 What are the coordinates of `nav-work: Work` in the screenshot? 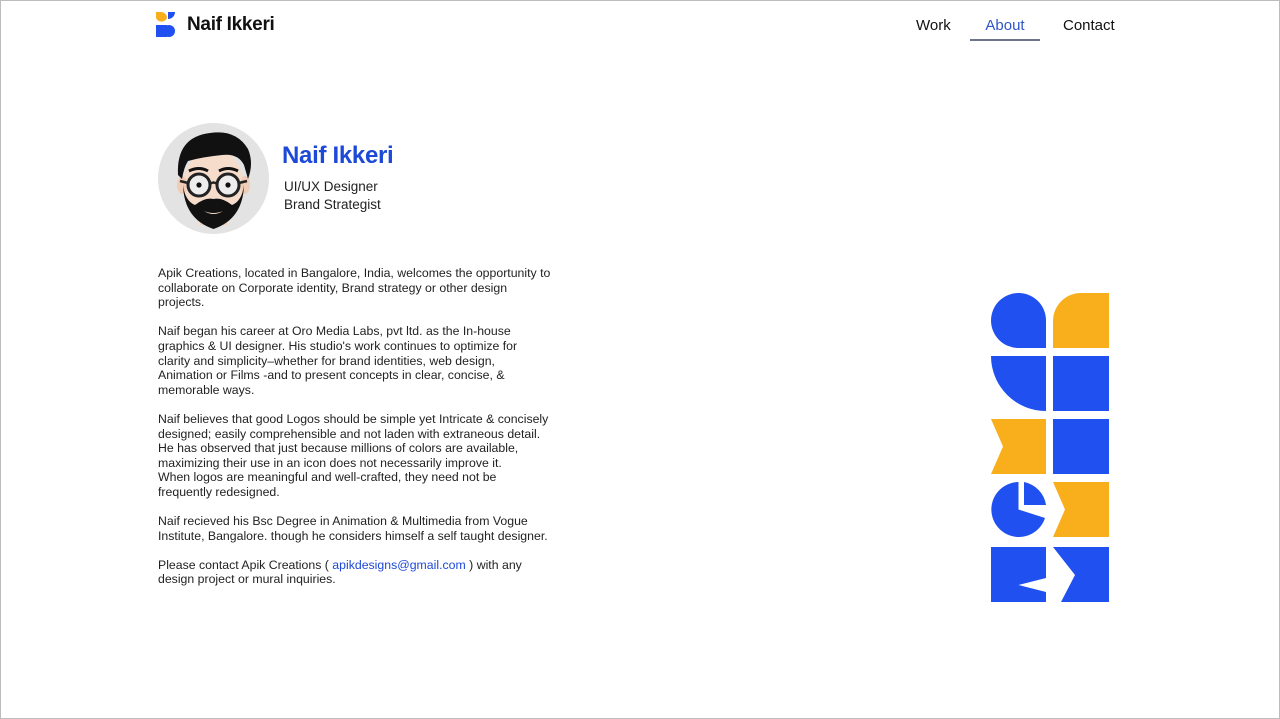 It's located at (933, 25).